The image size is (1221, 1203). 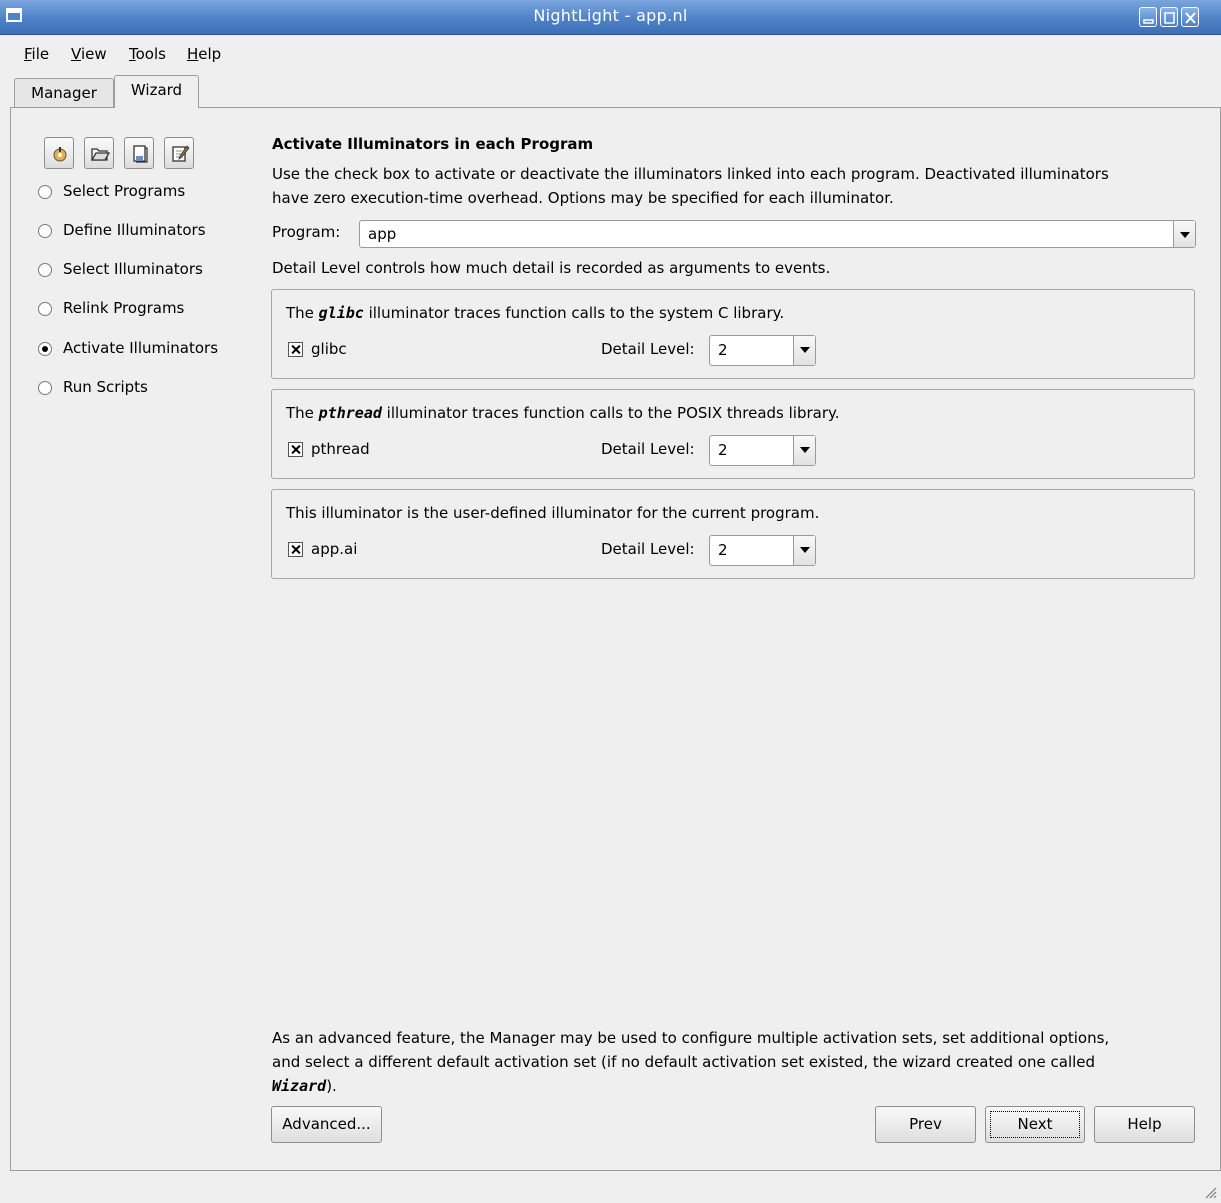 I want to click on new-button, so click(x=59, y=153).